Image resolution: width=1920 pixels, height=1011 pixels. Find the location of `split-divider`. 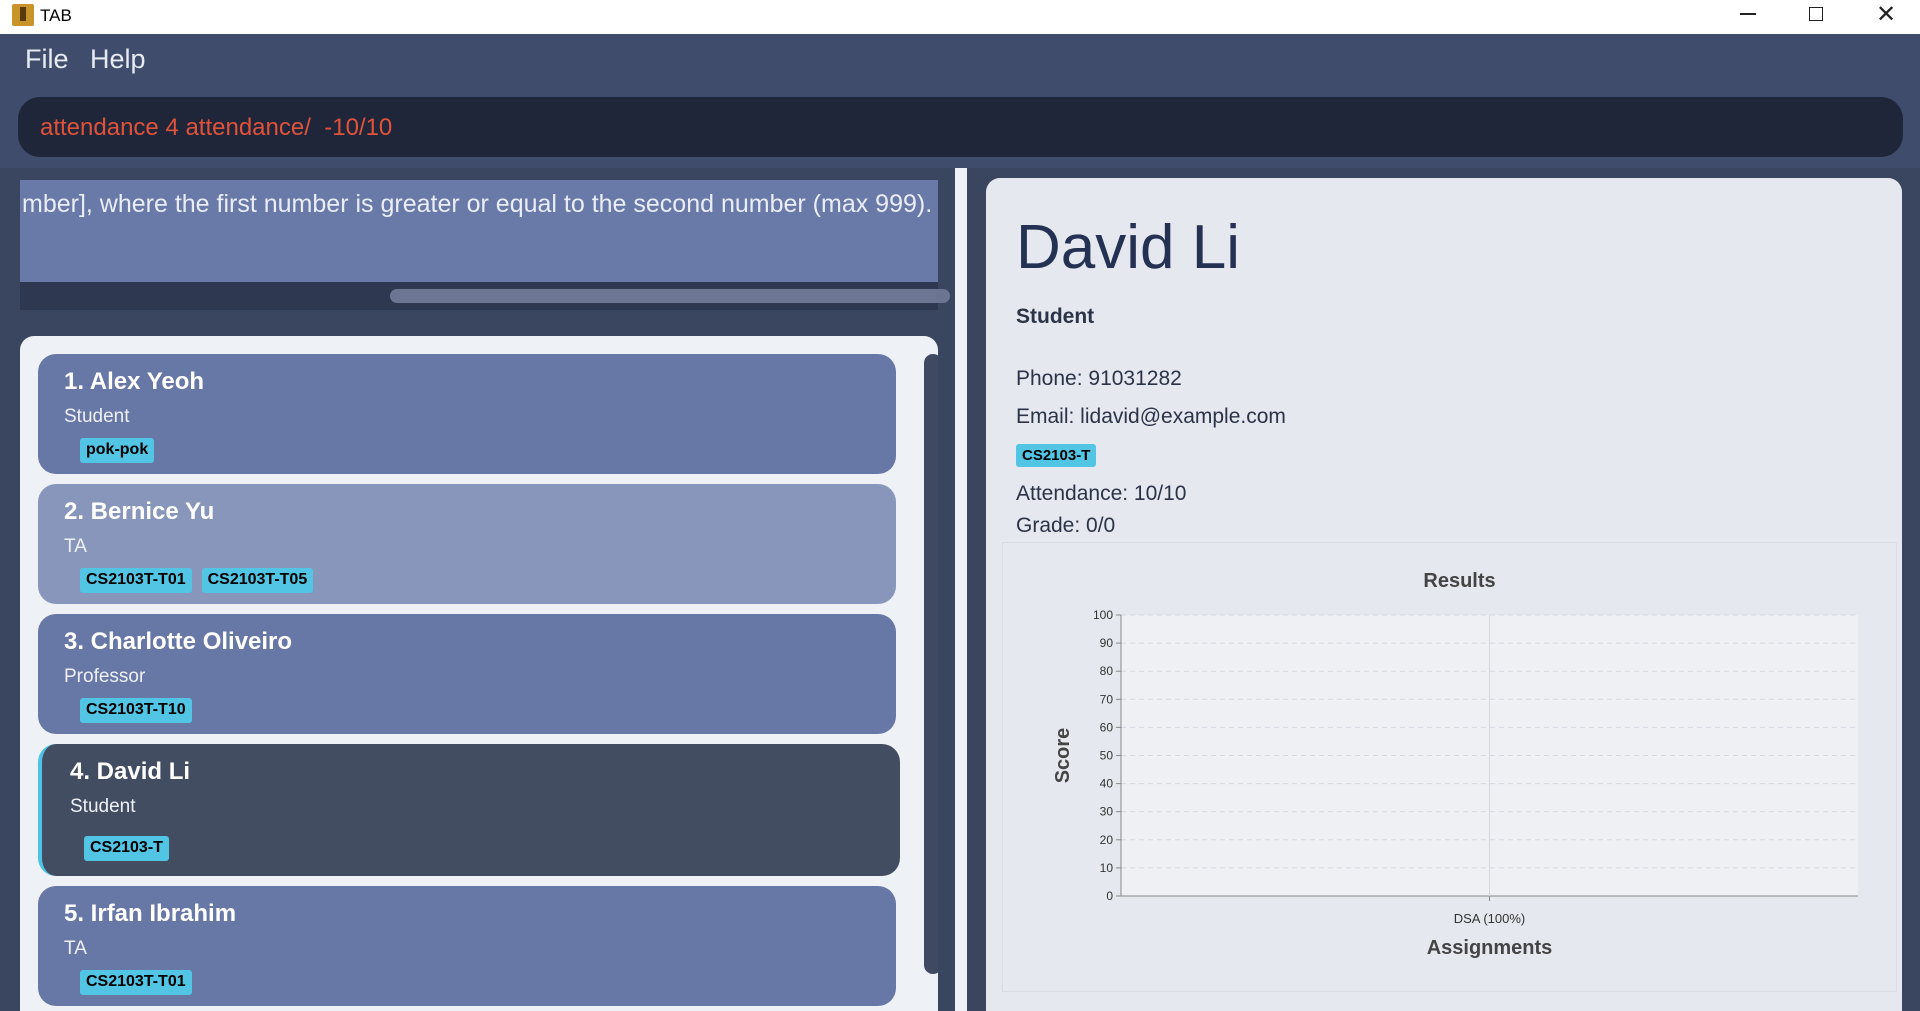

split-divider is located at coordinates (961, 589).